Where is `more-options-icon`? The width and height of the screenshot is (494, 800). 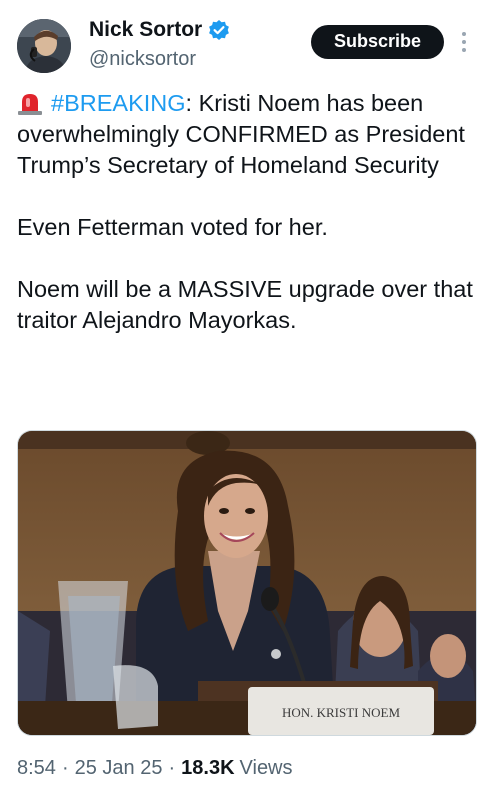 more-options-icon is located at coordinates (464, 42).